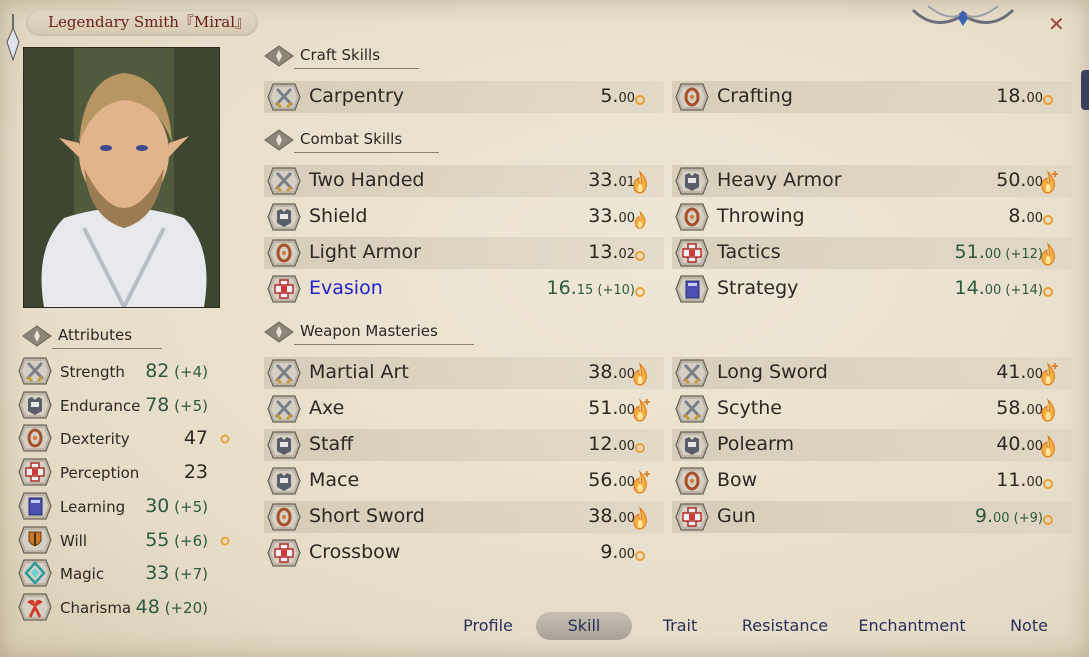 The height and width of the screenshot is (657, 1089). I want to click on skill-name: Tactics, so click(749, 252).